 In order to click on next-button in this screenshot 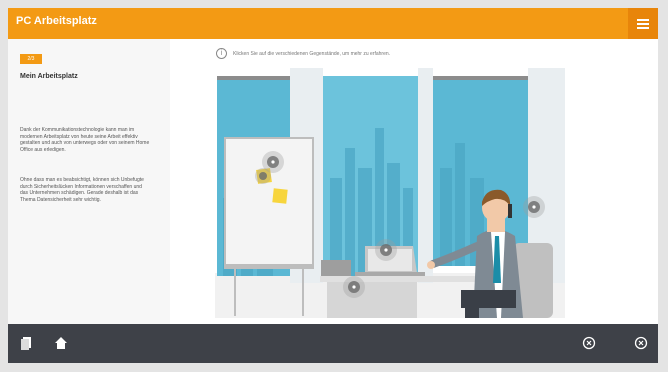, I will do `click(641, 343)`.